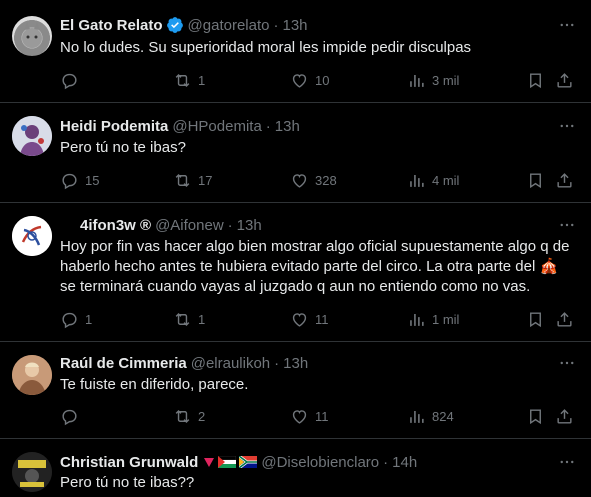 This screenshot has height=497, width=591. What do you see at coordinates (175, 25) in the screenshot?
I see `verified-icon` at bounding box center [175, 25].